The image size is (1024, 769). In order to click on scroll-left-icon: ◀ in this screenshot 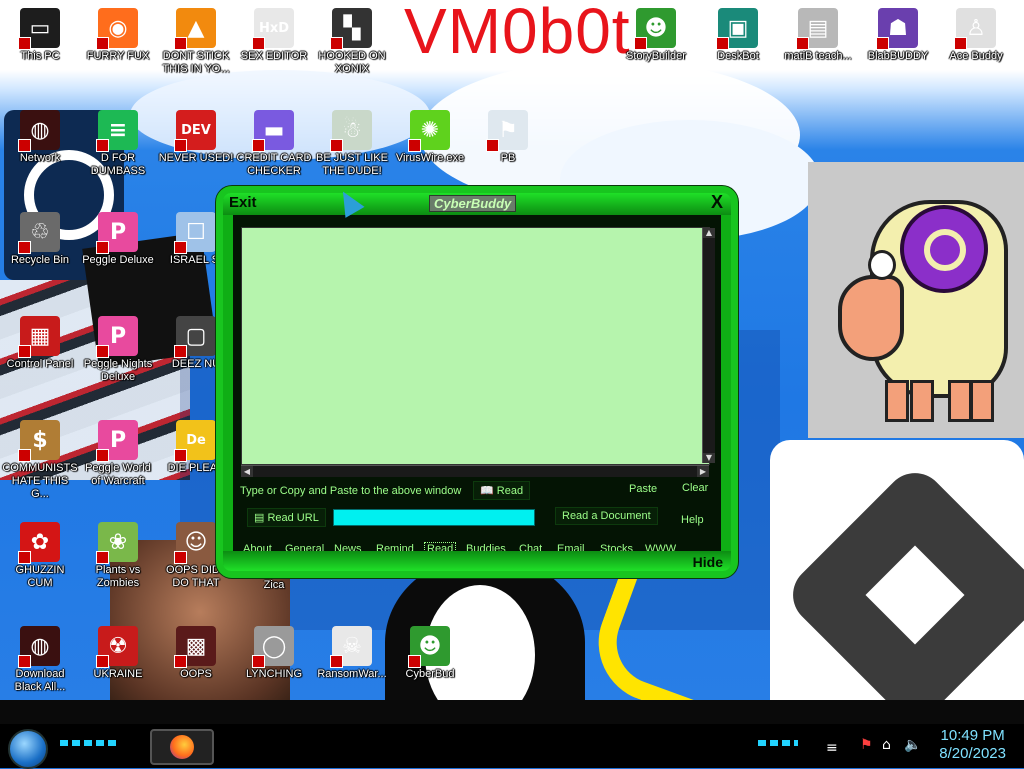, I will do `click(247, 471)`.